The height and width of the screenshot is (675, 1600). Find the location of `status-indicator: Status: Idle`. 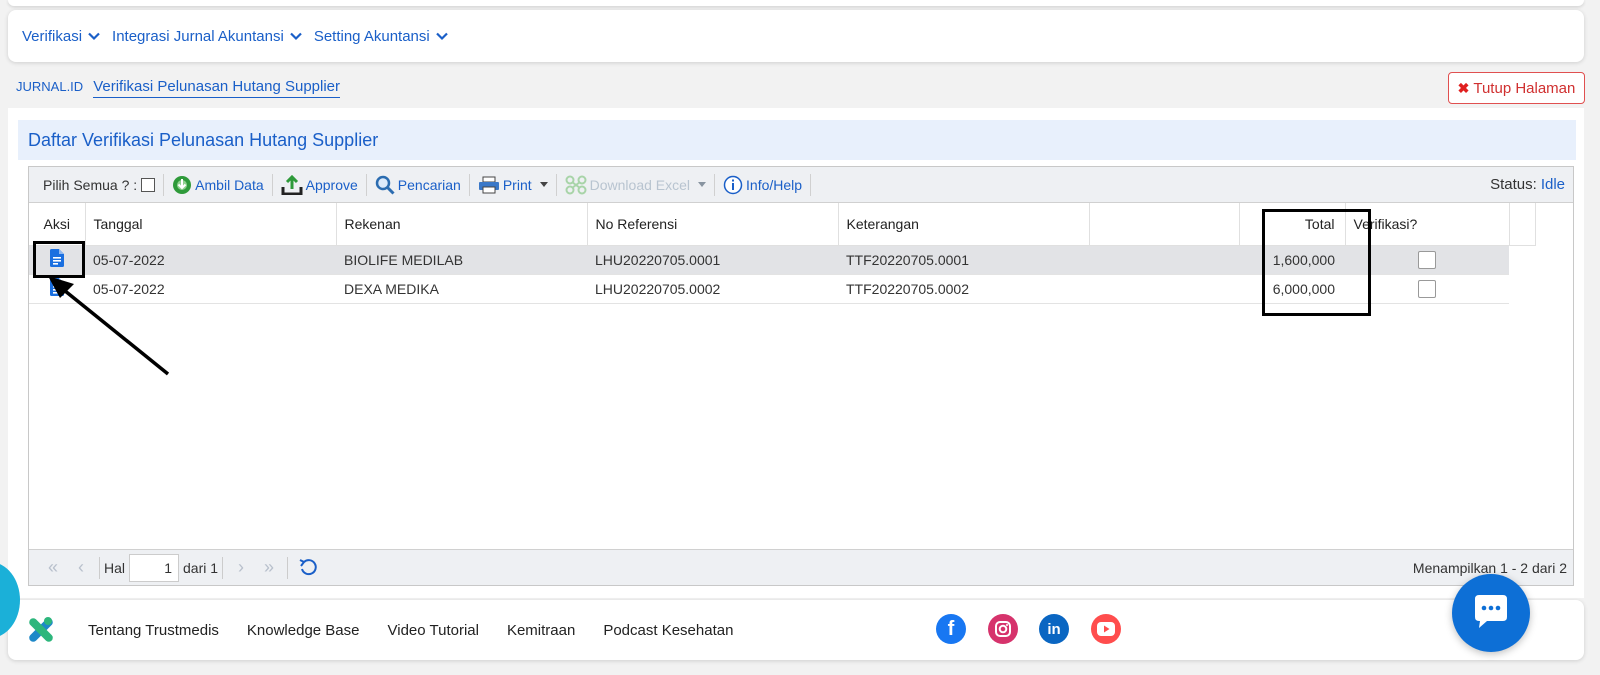

status-indicator: Status: Idle is located at coordinates (1527, 184).